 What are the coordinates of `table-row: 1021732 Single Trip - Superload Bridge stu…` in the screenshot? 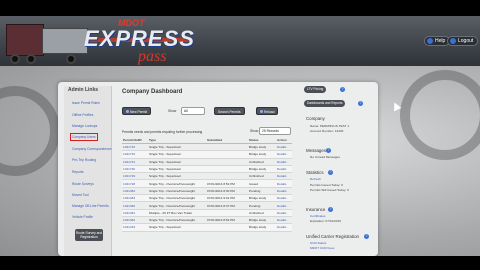 It's located at (207, 154).